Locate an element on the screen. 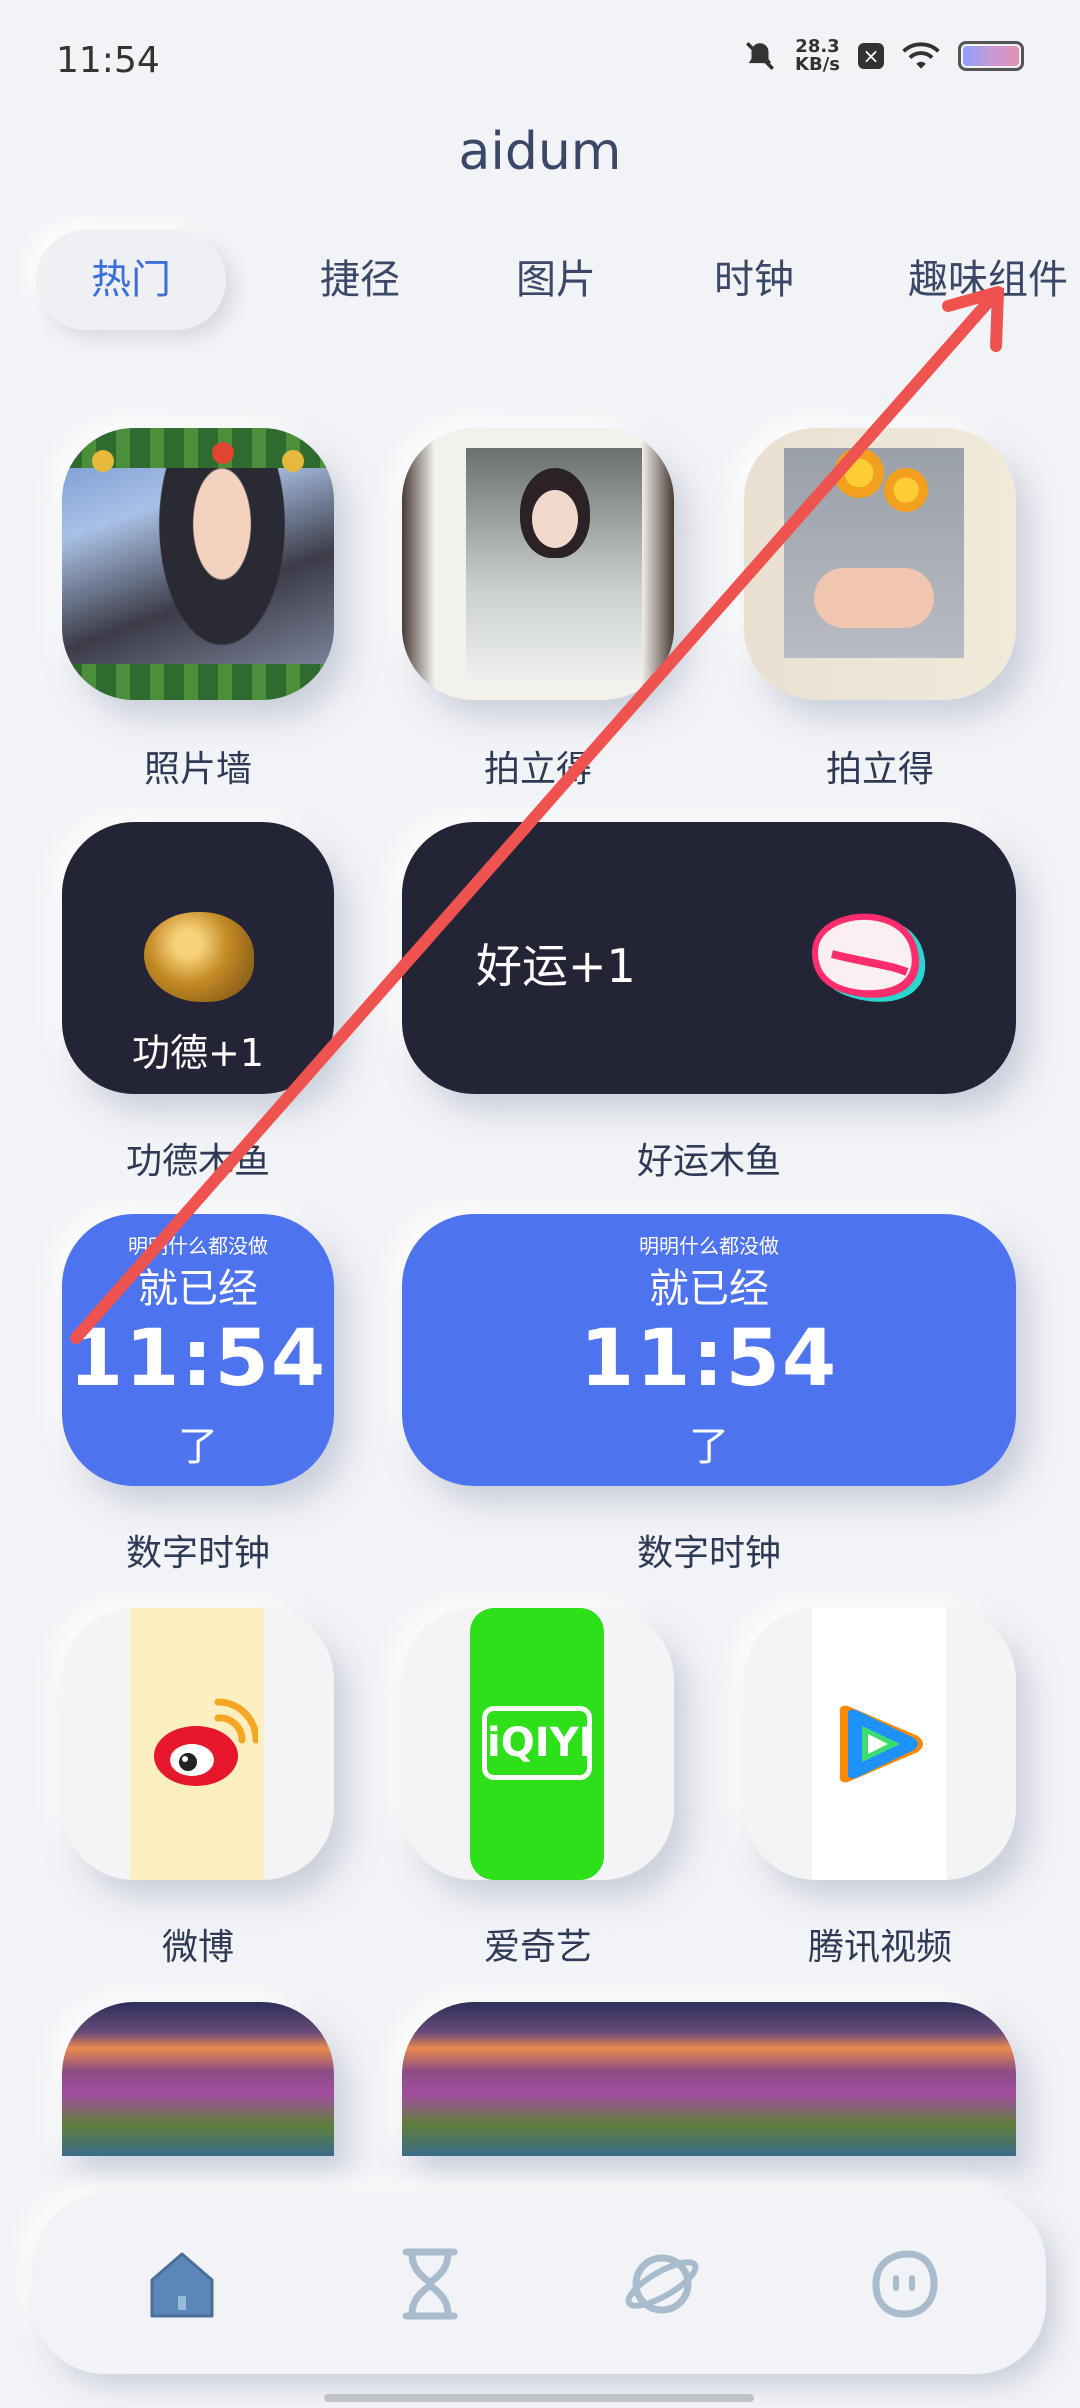  category-tabs: 热门 捷径 图片 时钟 趣味组件 is located at coordinates (540, 280).